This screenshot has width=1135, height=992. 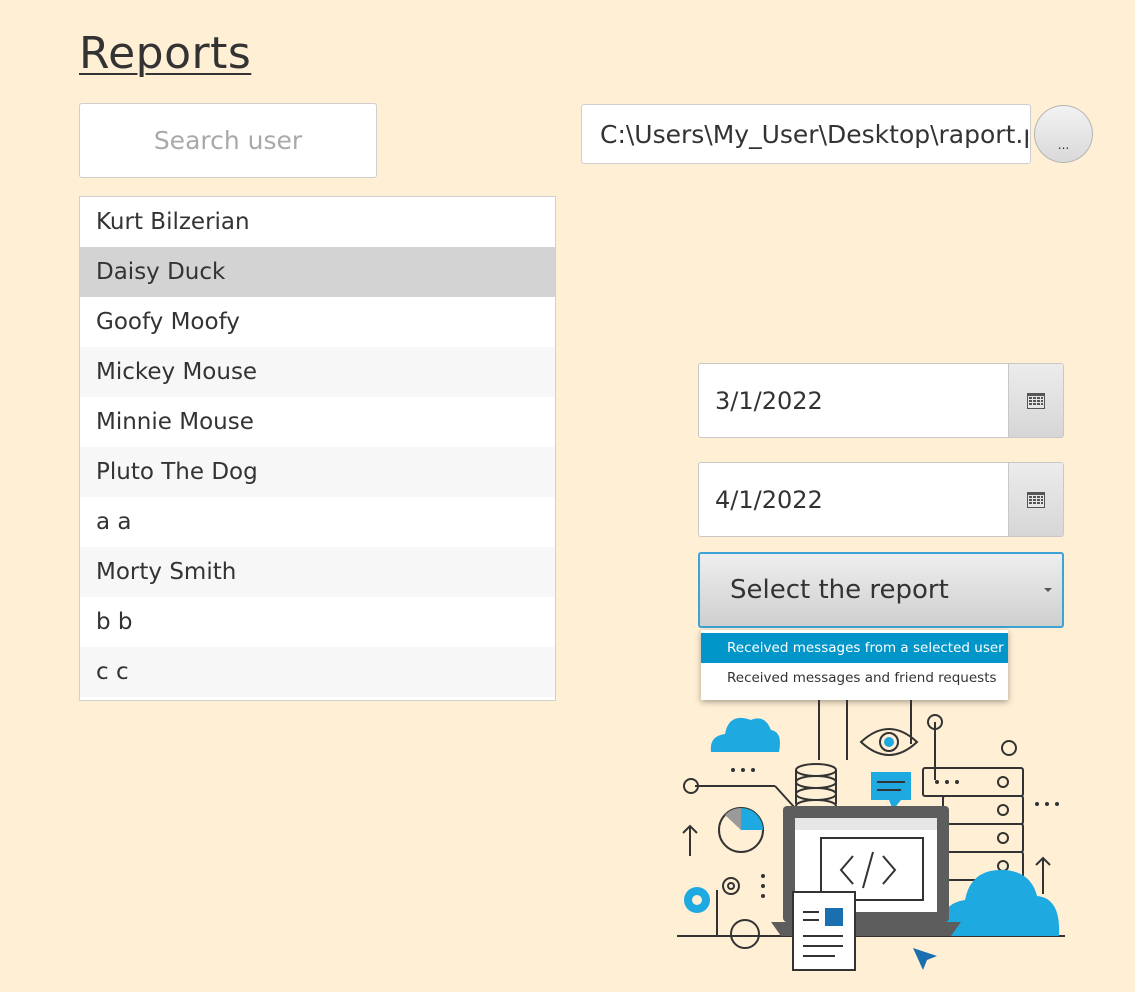 I want to click on report-select: Select the report, so click(x=881, y=590).